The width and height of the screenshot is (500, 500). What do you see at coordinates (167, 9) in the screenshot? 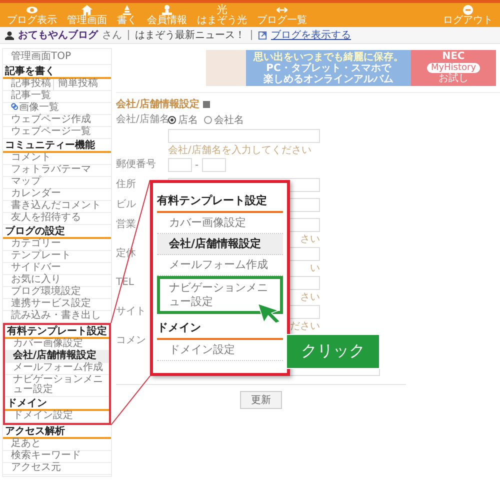
I see `person-icon` at bounding box center [167, 9].